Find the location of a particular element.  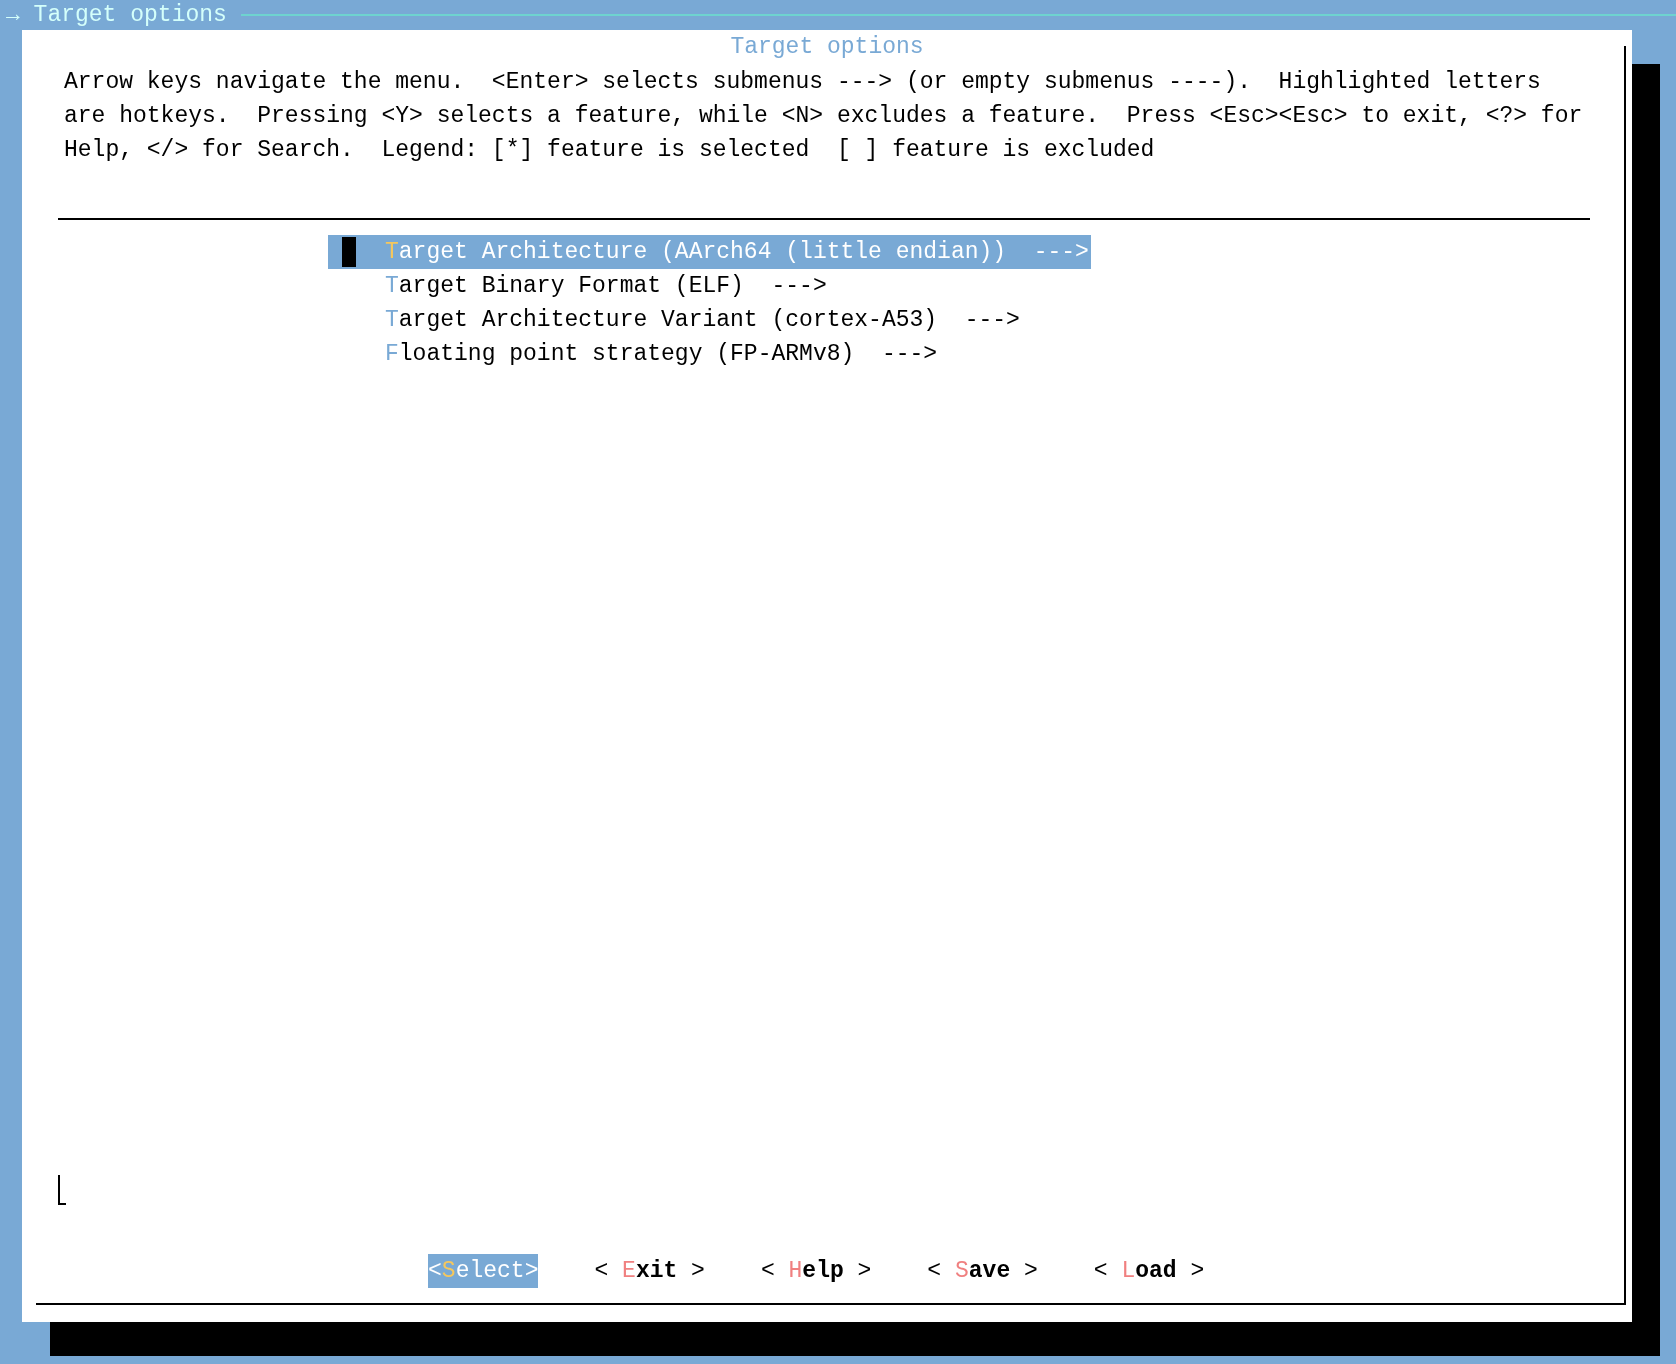

help-text: Arrow keys navigate the menu. <Enter> selects submenus ---> (or empty submenus ----). Highlighted letters is located at coordinates (803, 82).